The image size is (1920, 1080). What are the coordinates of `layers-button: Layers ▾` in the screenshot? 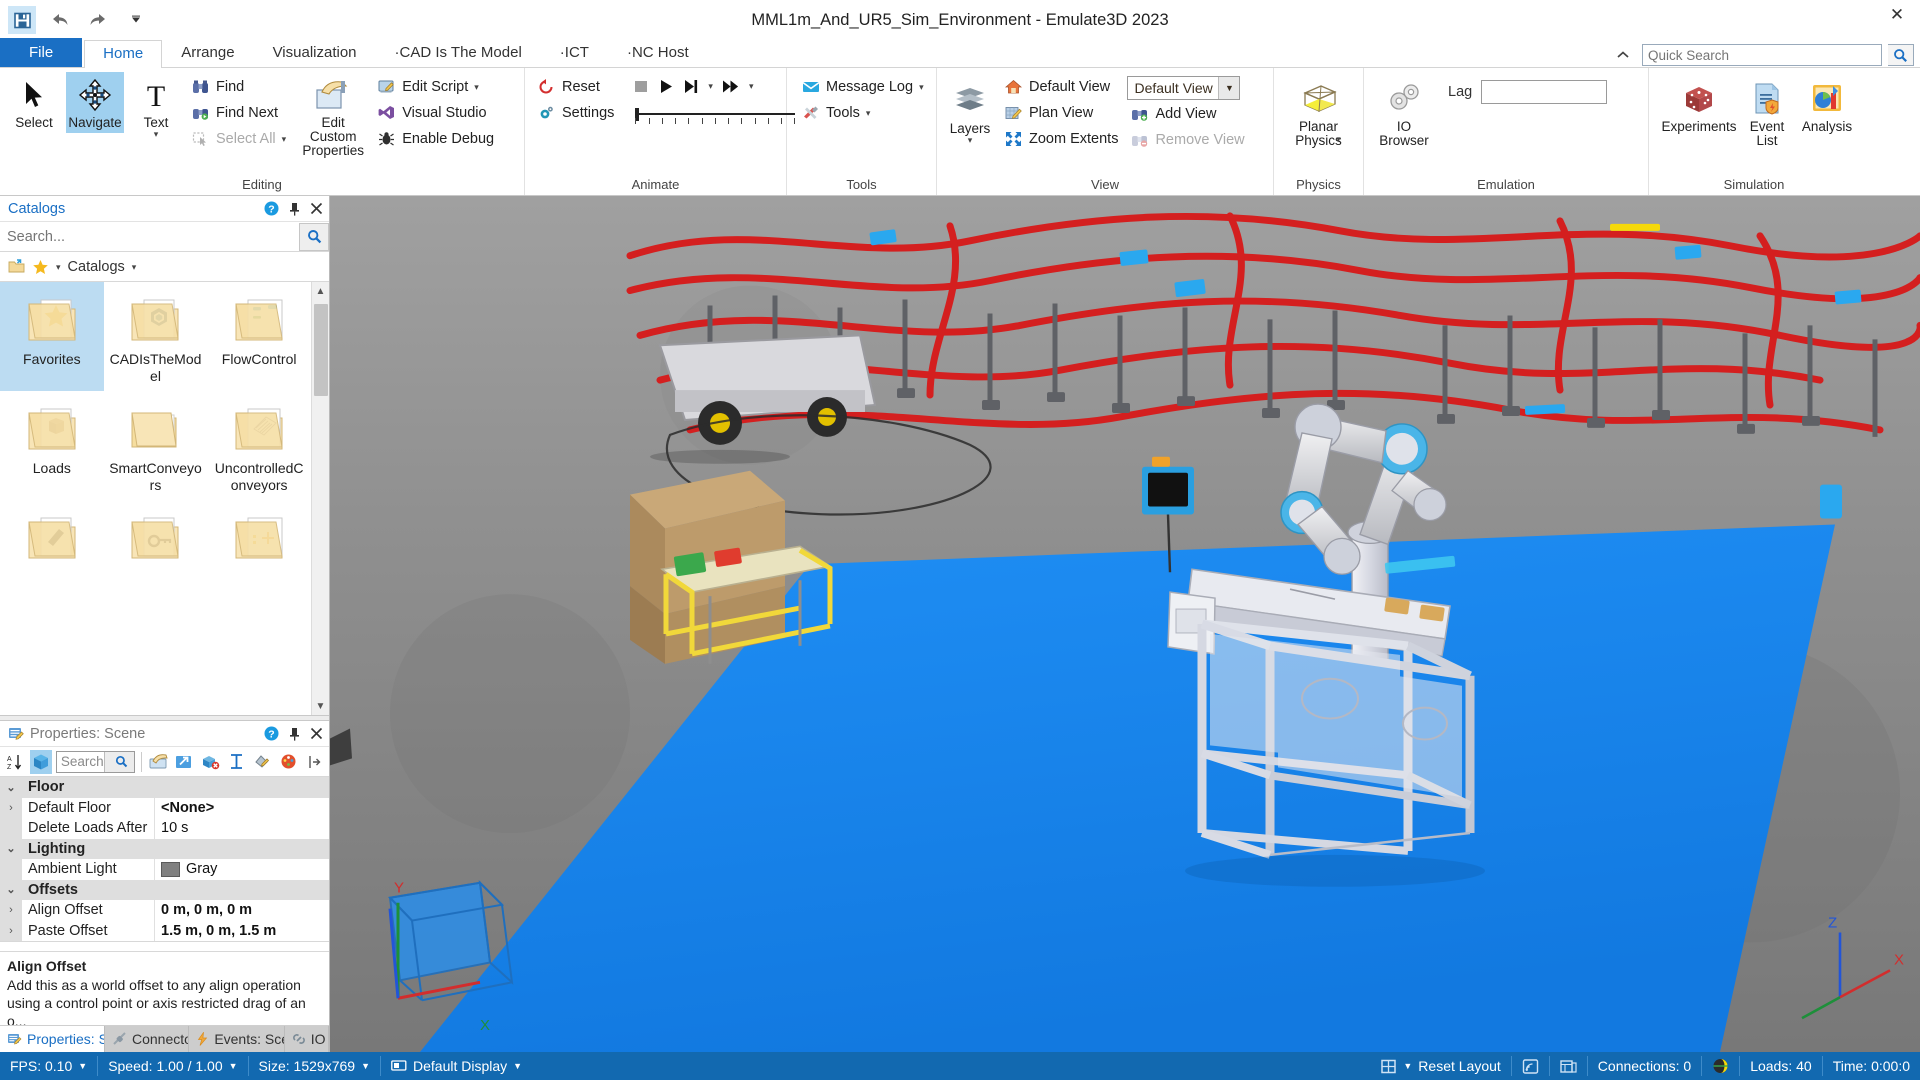 It's located at (970, 112).